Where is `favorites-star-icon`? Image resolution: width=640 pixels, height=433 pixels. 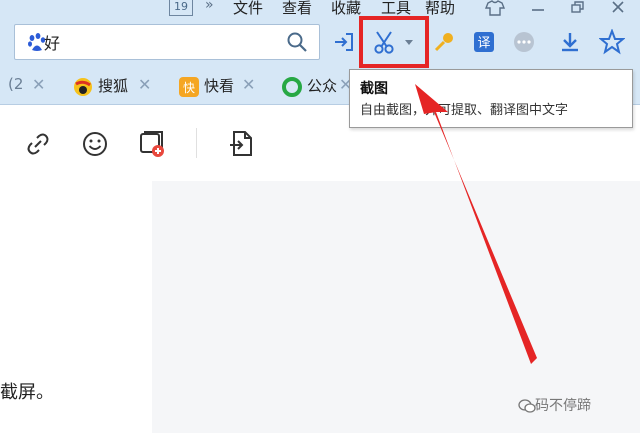
favorites-star-icon is located at coordinates (612, 42).